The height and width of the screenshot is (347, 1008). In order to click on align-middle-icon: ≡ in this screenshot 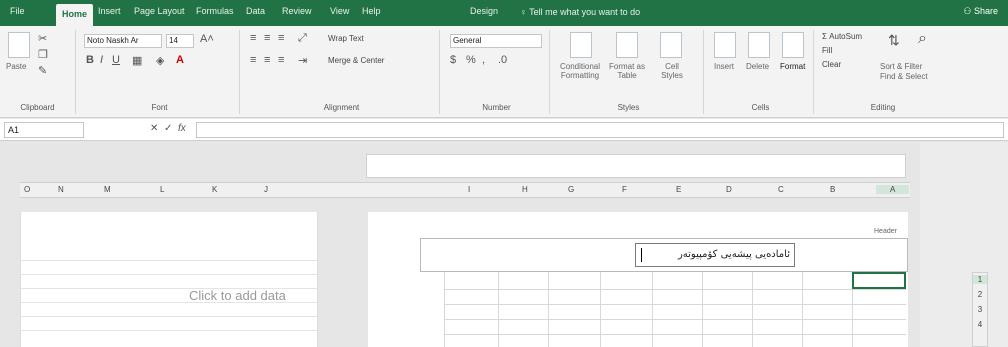, I will do `click(267, 38)`.